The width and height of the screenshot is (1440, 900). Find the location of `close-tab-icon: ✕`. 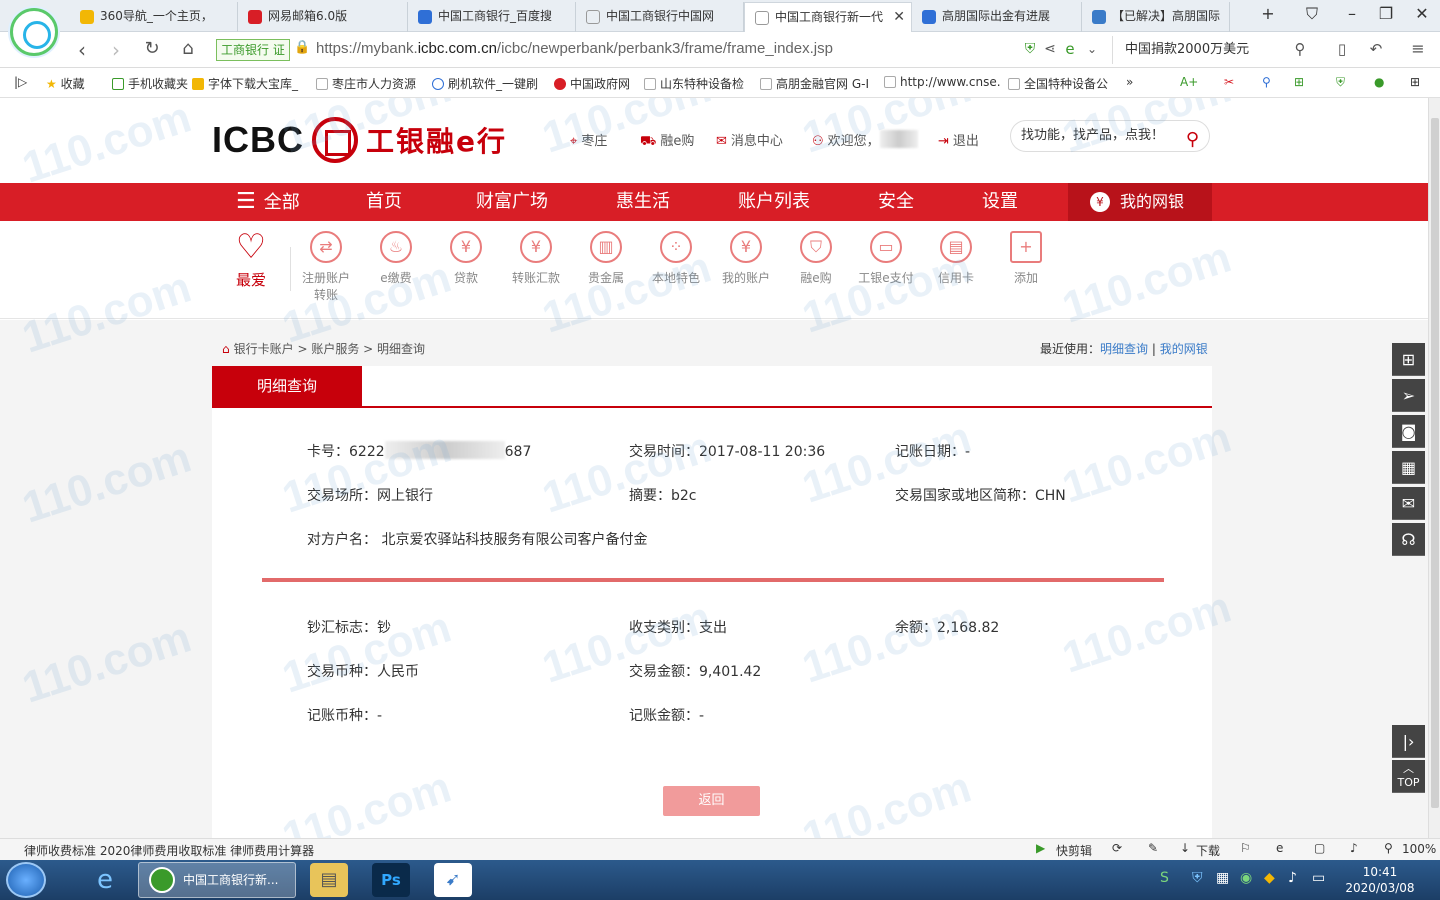

close-tab-icon: ✕ is located at coordinates (899, 17).